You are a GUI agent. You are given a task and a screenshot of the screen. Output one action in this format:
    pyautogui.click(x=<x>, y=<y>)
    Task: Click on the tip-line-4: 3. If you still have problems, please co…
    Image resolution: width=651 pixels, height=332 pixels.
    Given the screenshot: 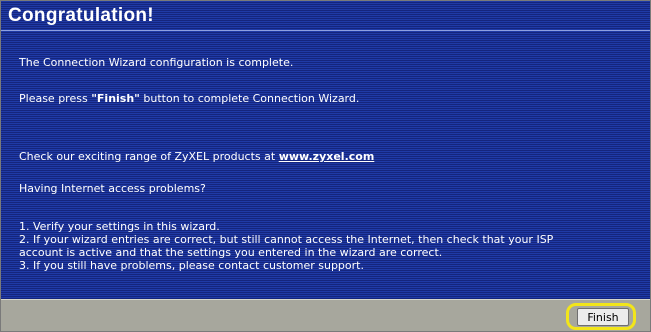 What is the action you would take?
    pyautogui.click(x=191, y=265)
    